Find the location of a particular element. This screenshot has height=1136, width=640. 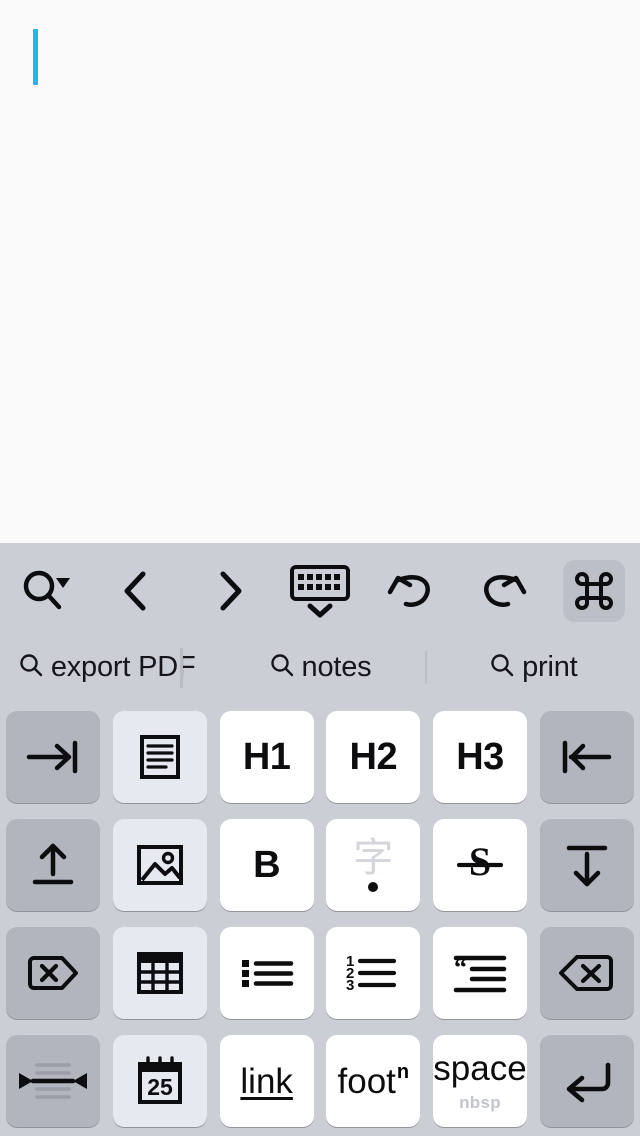

key-move-down is located at coordinates (586, 865).